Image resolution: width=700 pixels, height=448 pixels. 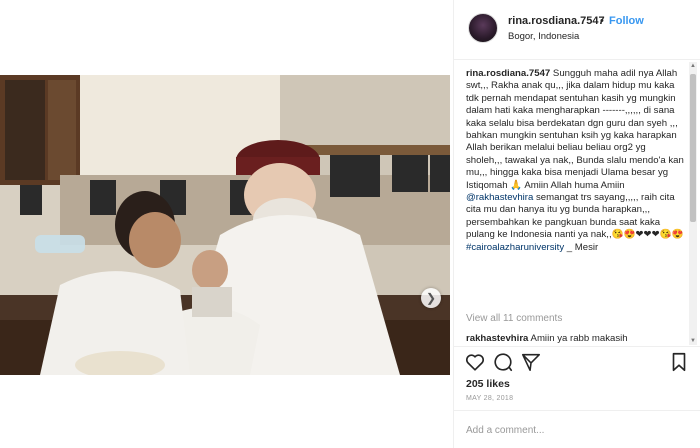 What do you see at coordinates (497, 338) in the screenshot?
I see `comment-username: rakhastevhira` at bounding box center [497, 338].